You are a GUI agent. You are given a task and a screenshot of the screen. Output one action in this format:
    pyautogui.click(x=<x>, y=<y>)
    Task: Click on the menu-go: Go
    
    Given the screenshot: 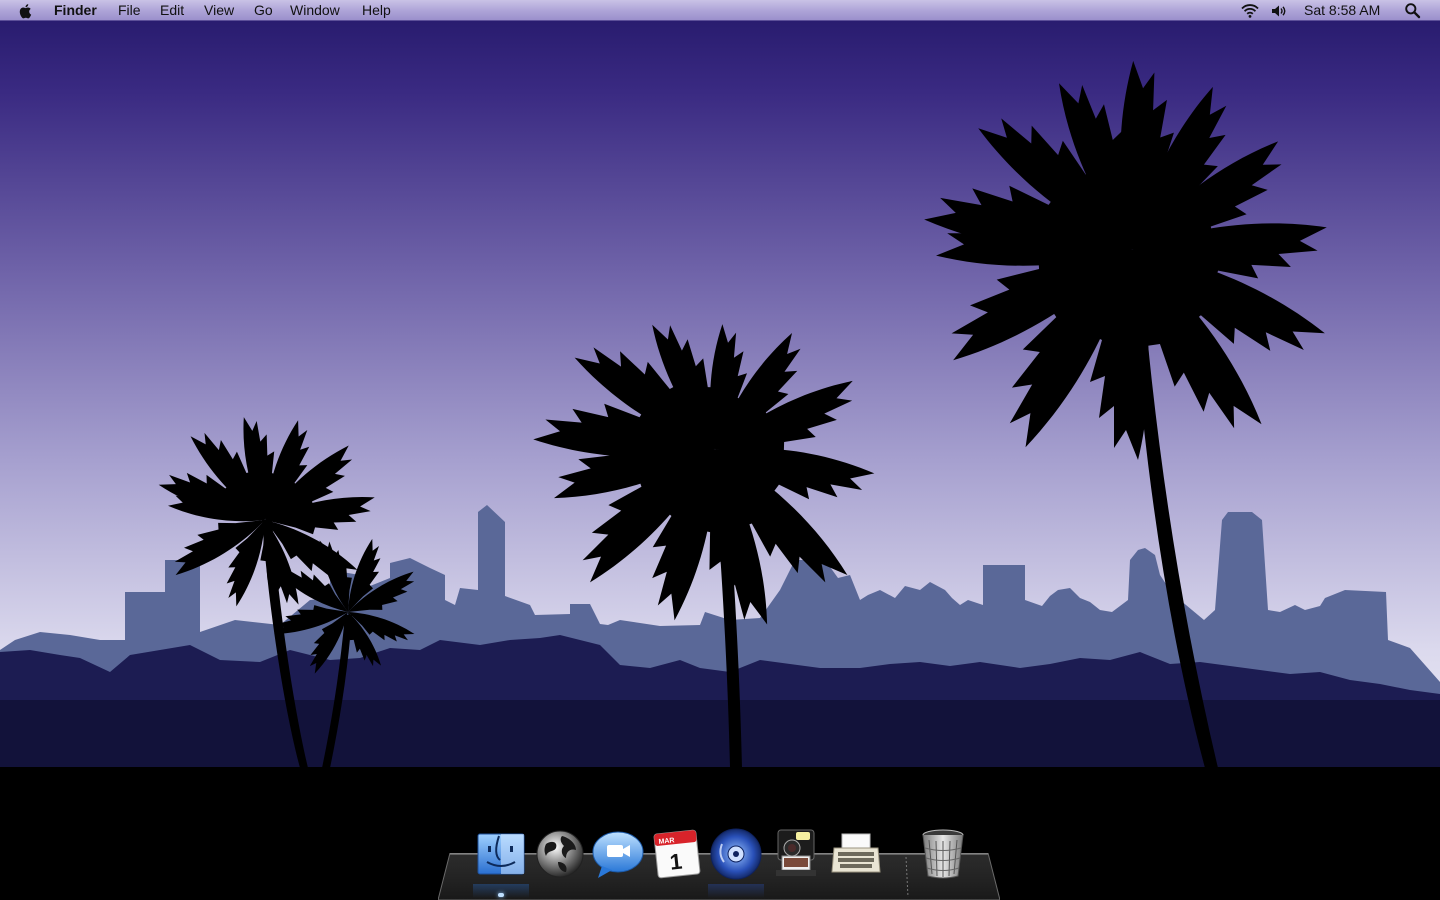 What is the action you would take?
    pyautogui.click(x=263, y=10)
    